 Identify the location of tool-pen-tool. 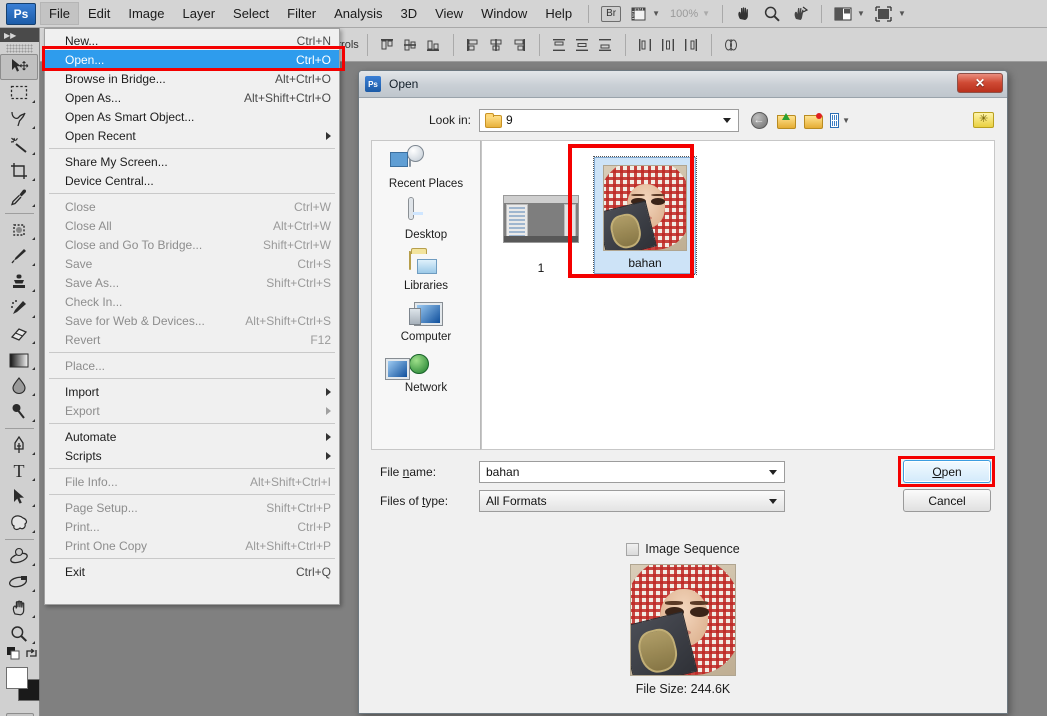
(19, 445).